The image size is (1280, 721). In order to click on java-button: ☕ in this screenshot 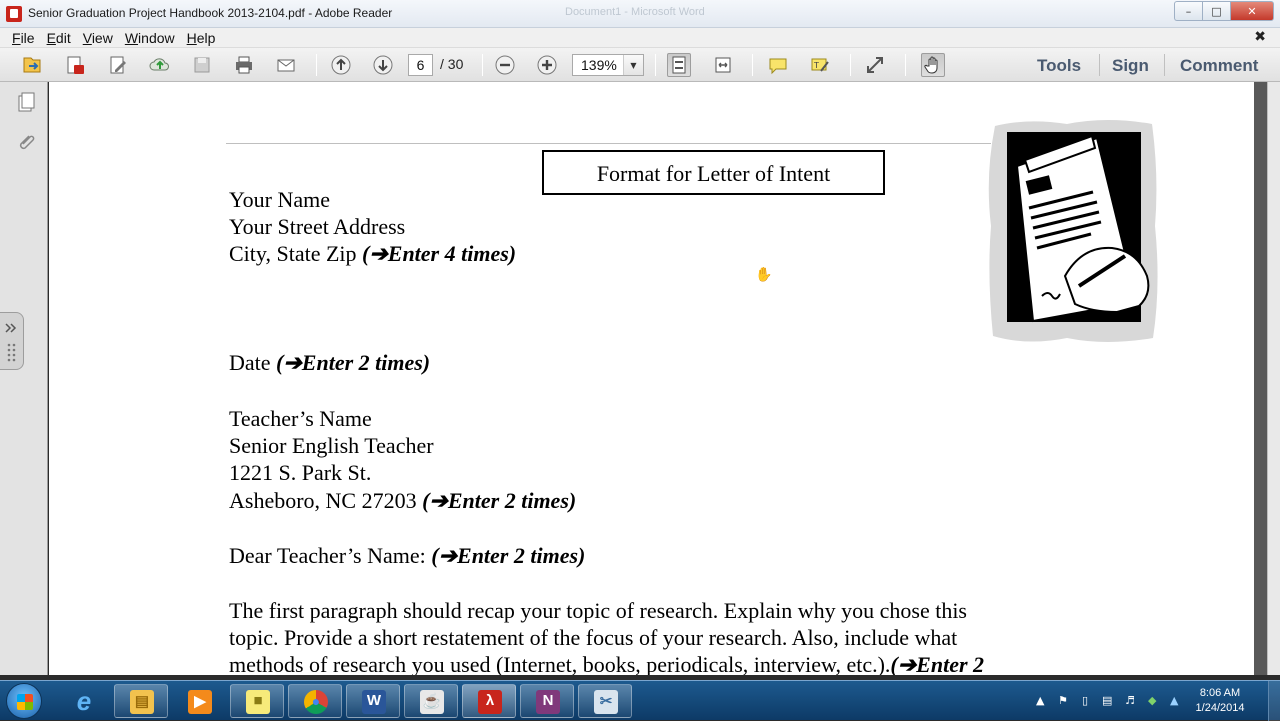, I will do `click(431, 701)`.